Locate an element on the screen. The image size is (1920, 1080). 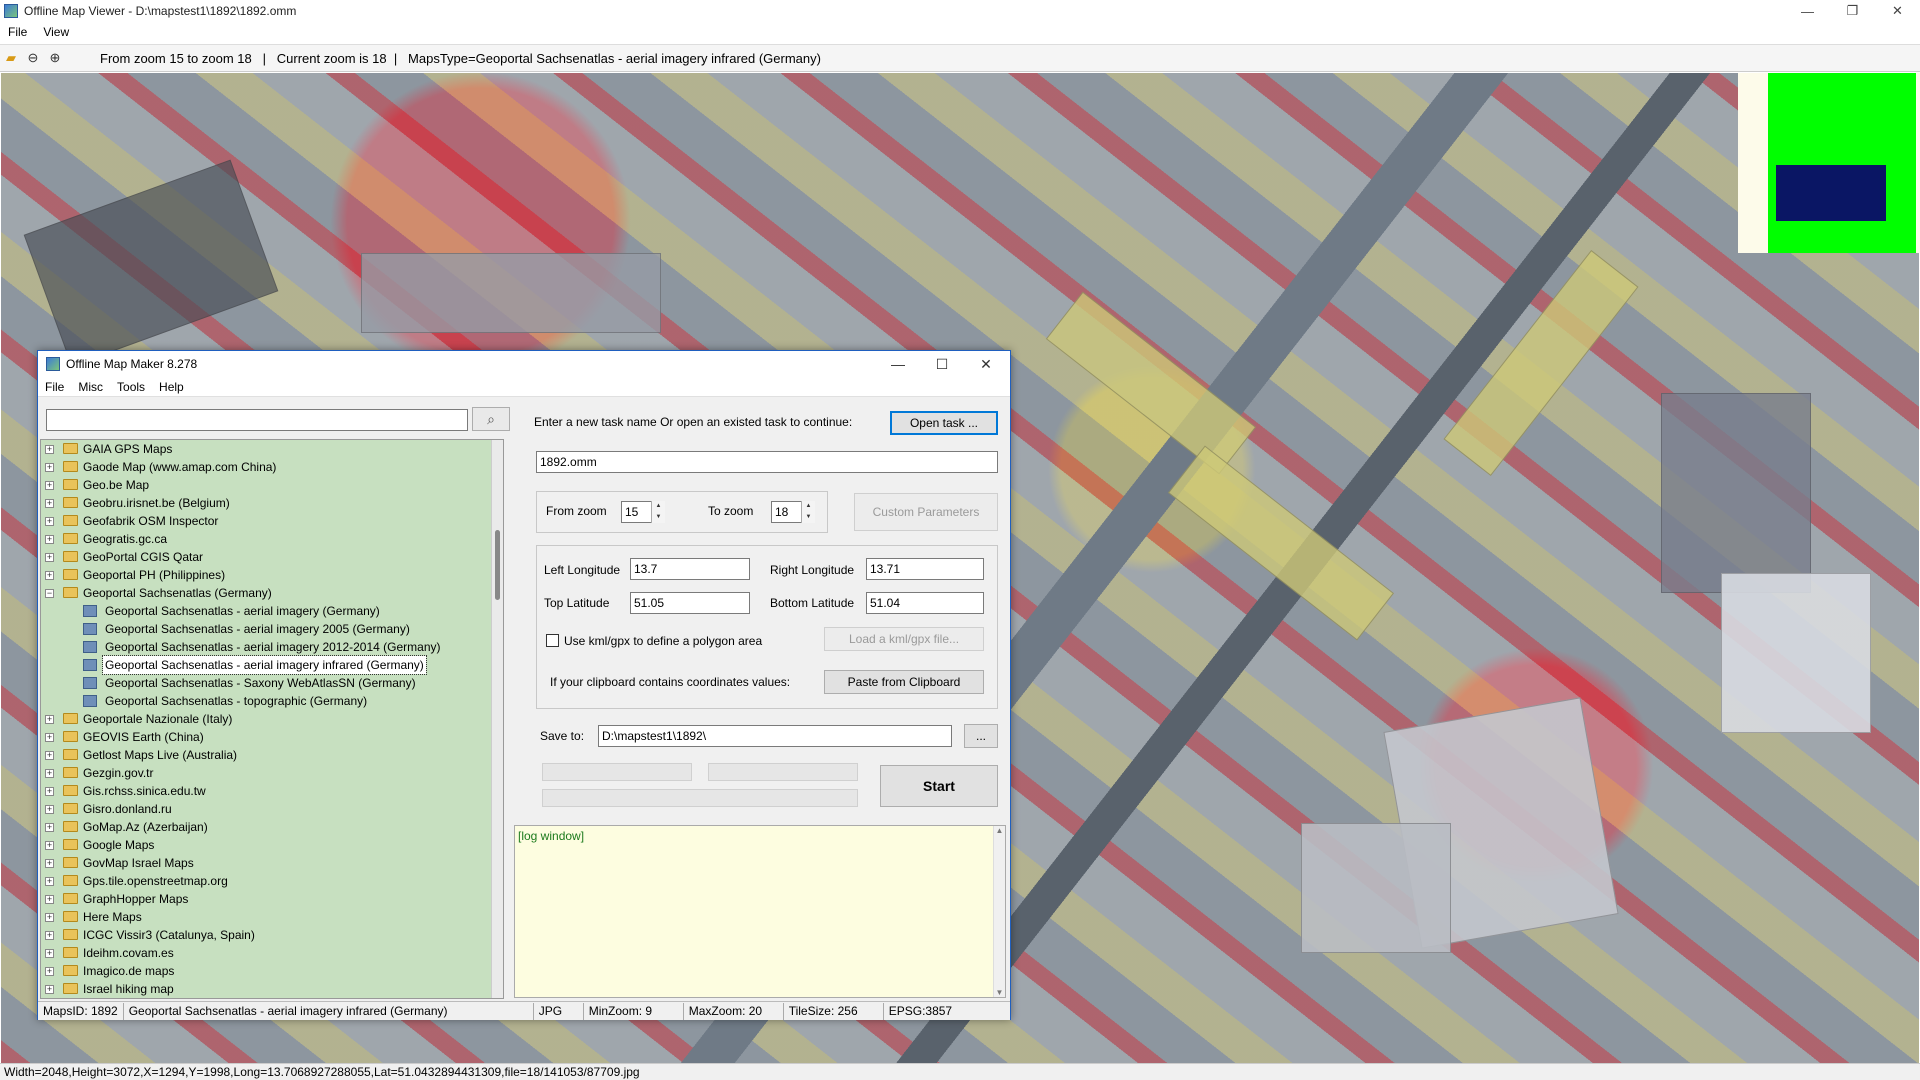
left-longitude-field: 13.7 is located at coordinates (690, 569).